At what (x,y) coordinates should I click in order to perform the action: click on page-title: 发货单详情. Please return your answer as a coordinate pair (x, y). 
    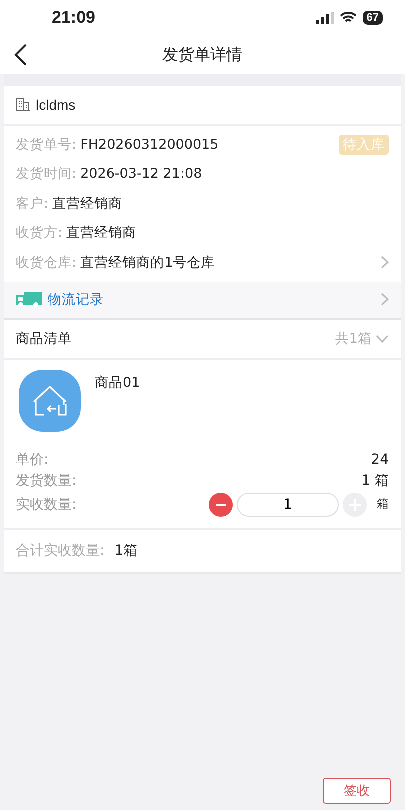
    Looking at the image, I should click on (202, 55).